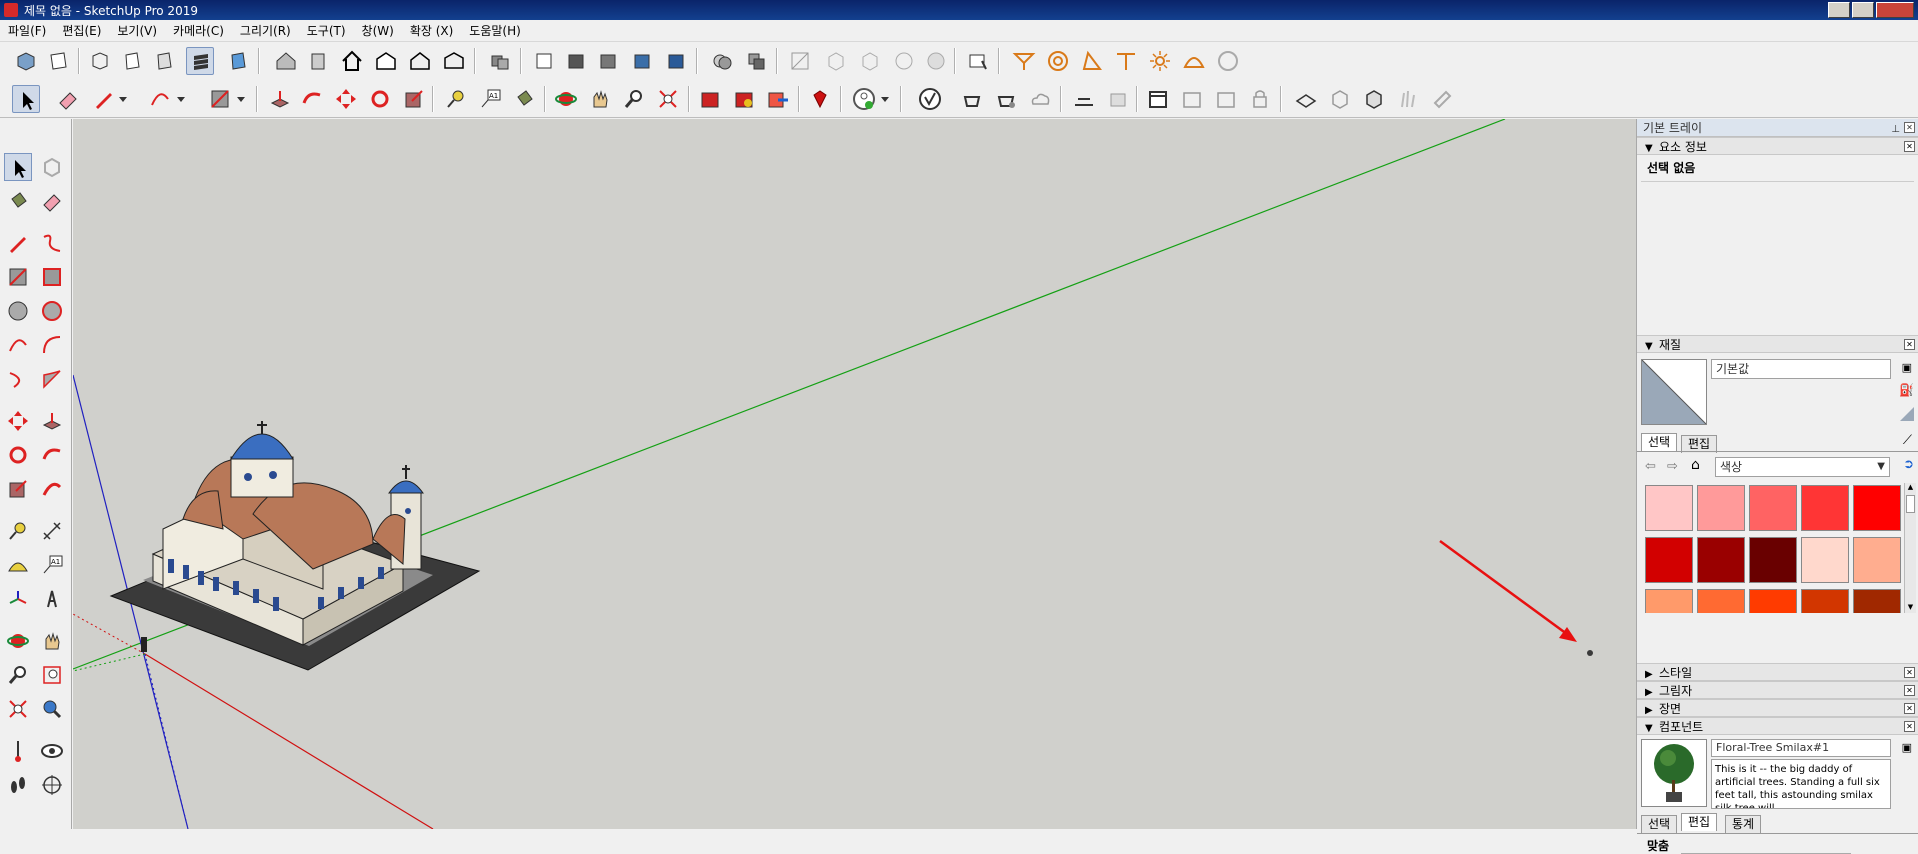  I want to click on teapot-render-icon, so click(972, 99).